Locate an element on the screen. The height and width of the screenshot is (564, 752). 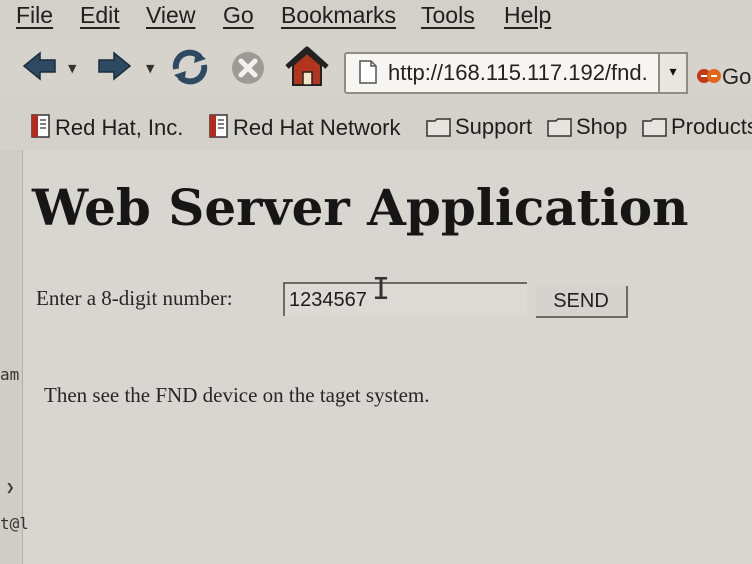
number-input is located at coordinates (405, 299).